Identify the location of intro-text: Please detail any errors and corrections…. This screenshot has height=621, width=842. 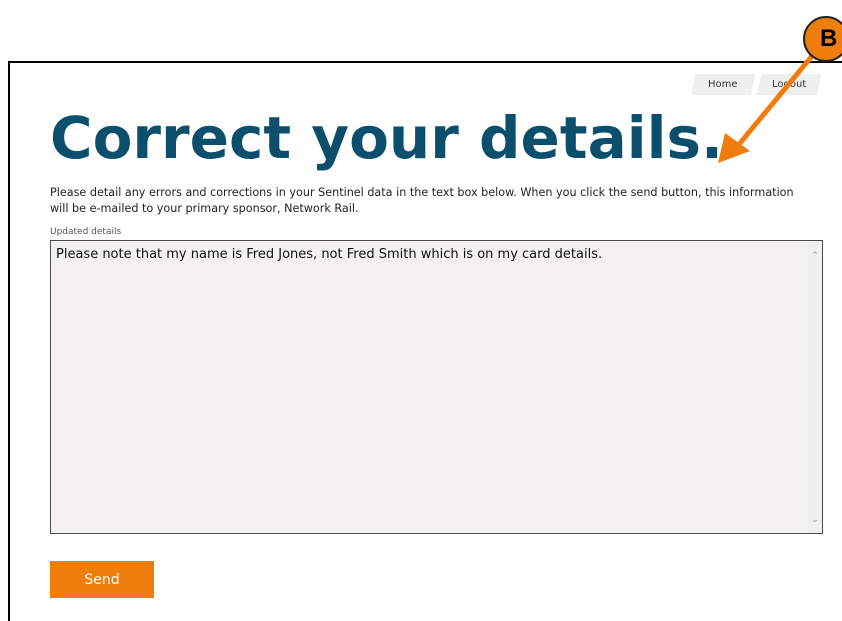
(422, 200).